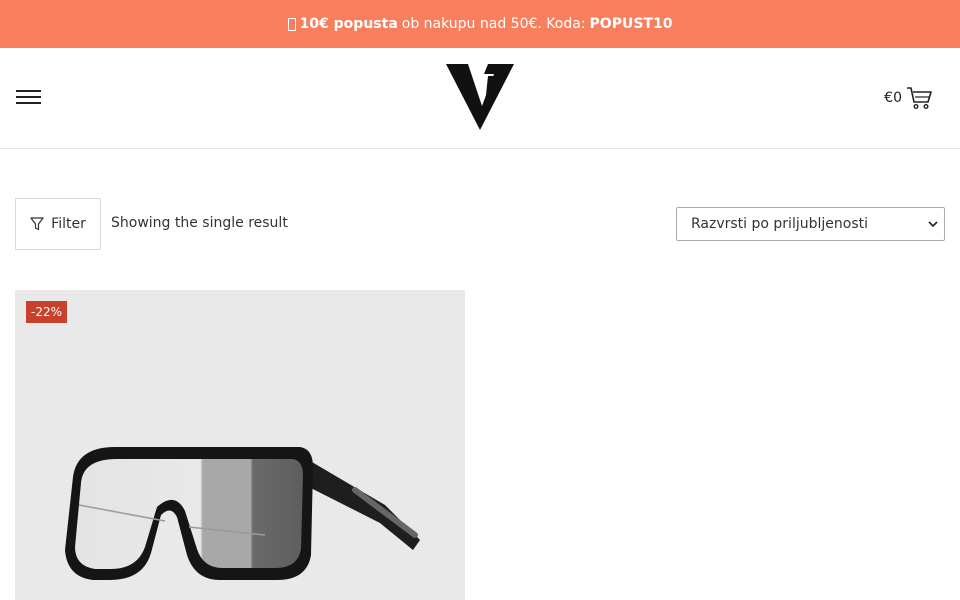  I want to click on result-count: Showing the single result, so click(199, 223).